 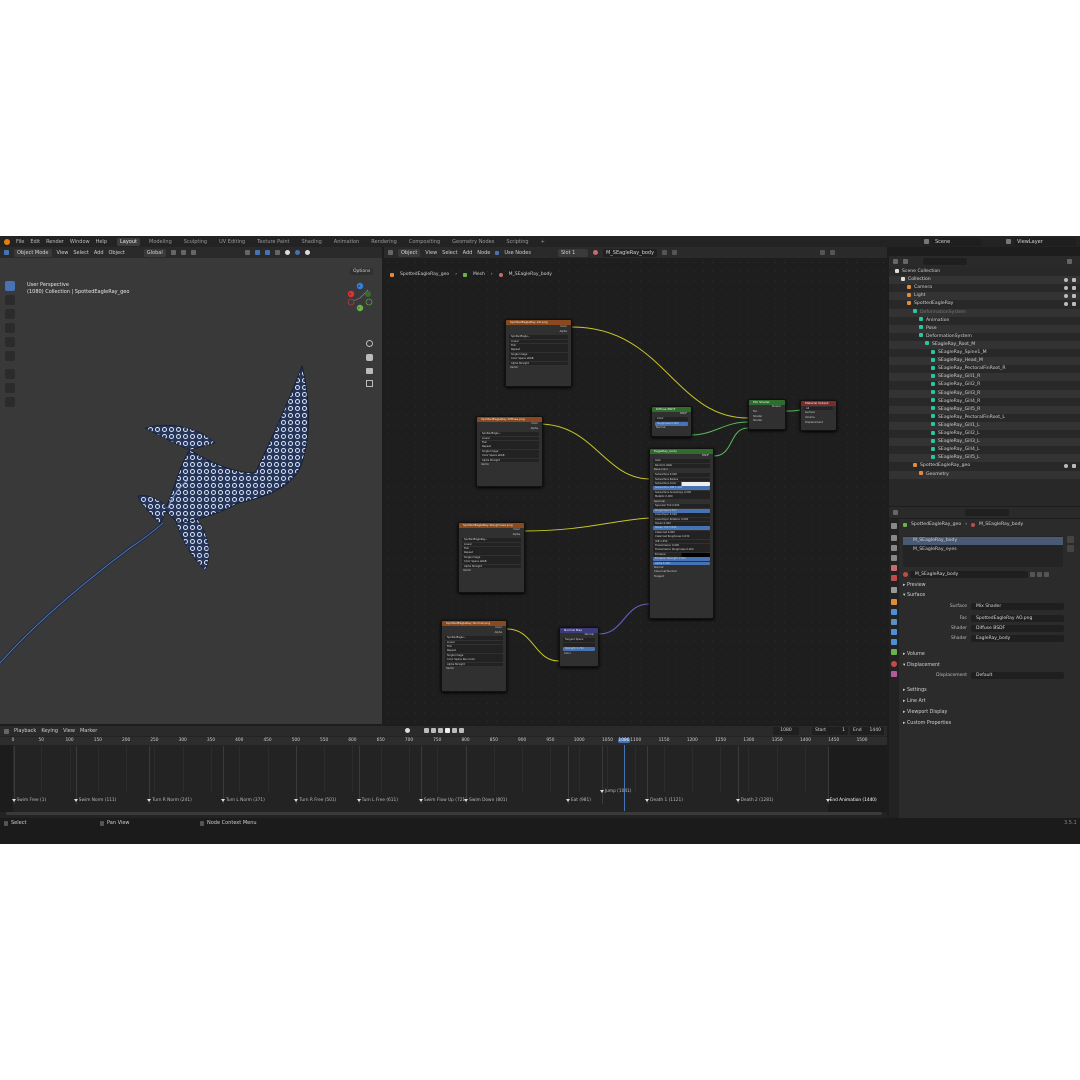 What do you see at coordinates (984, 328) in the screenshot?
I see `outliner-item: Pose` at bounding box center [984, 328].